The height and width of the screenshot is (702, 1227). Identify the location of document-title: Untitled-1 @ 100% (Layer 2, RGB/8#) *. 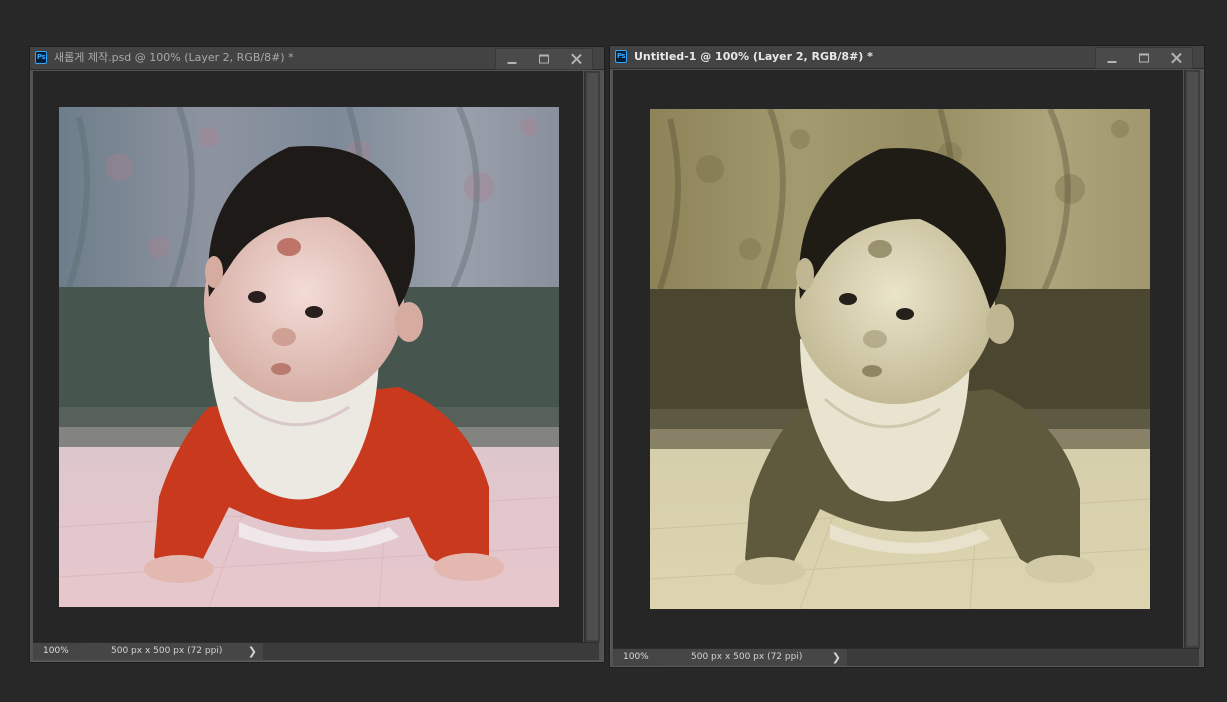
(753, 56).